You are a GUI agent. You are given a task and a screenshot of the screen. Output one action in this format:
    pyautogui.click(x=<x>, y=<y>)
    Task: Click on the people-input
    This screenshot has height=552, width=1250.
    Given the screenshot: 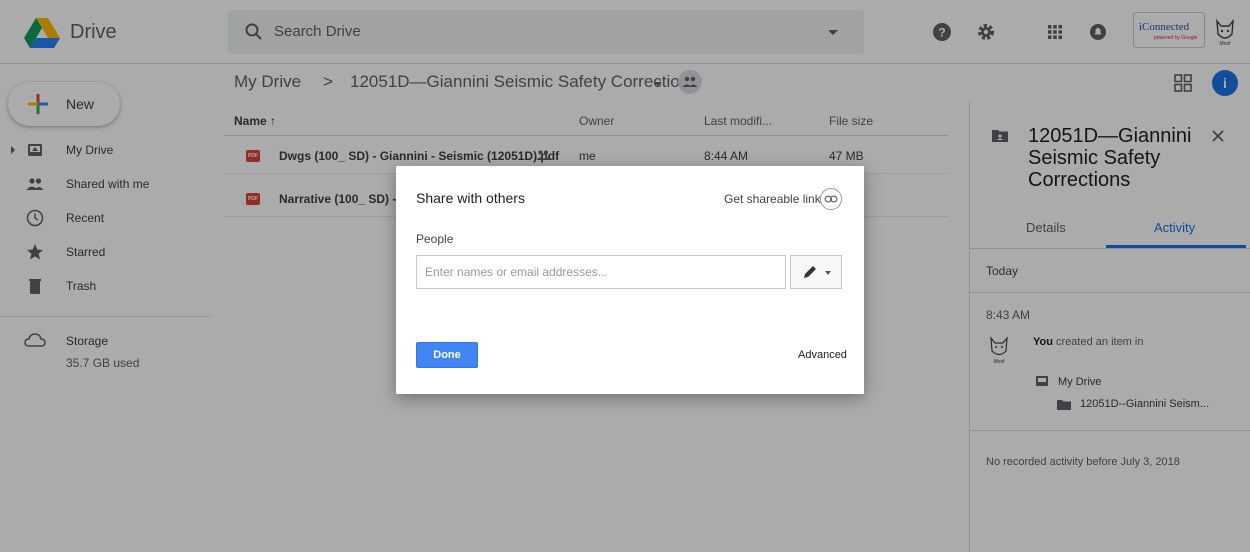 What is the action you would take?
    pyautogui.click(x=601, y=272)
    